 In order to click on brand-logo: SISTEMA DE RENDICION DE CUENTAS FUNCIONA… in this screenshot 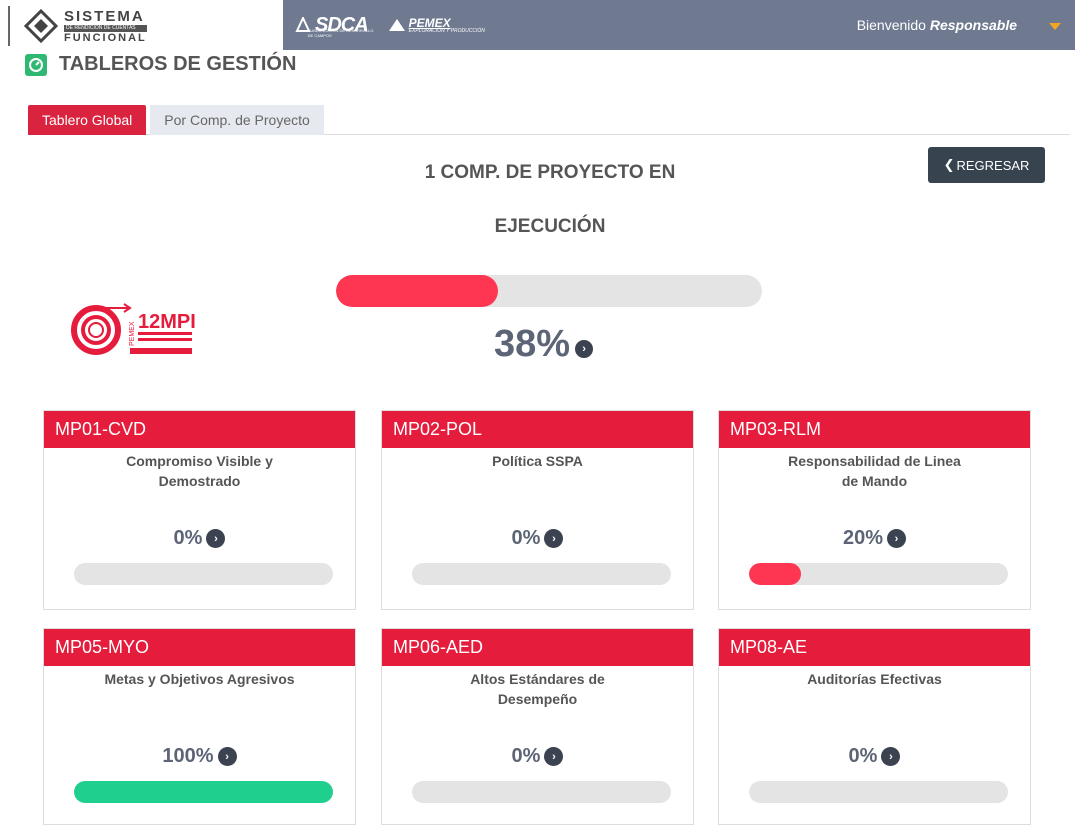, I will do `click(77, 26)`.